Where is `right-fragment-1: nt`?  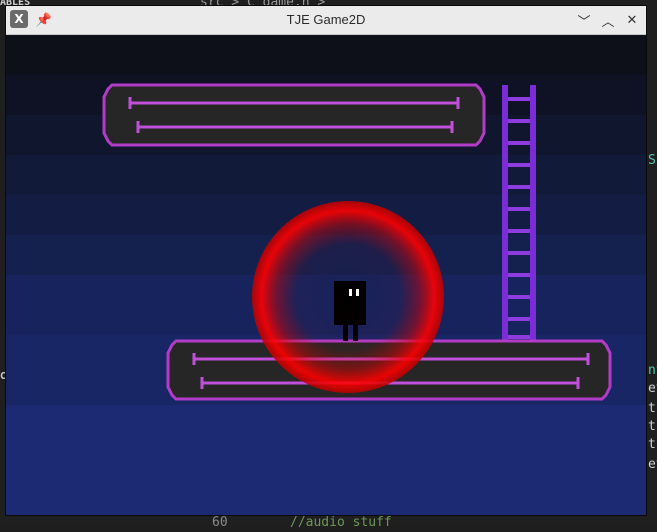
right-fragment-1: nt is located at coordinates (652, 370).